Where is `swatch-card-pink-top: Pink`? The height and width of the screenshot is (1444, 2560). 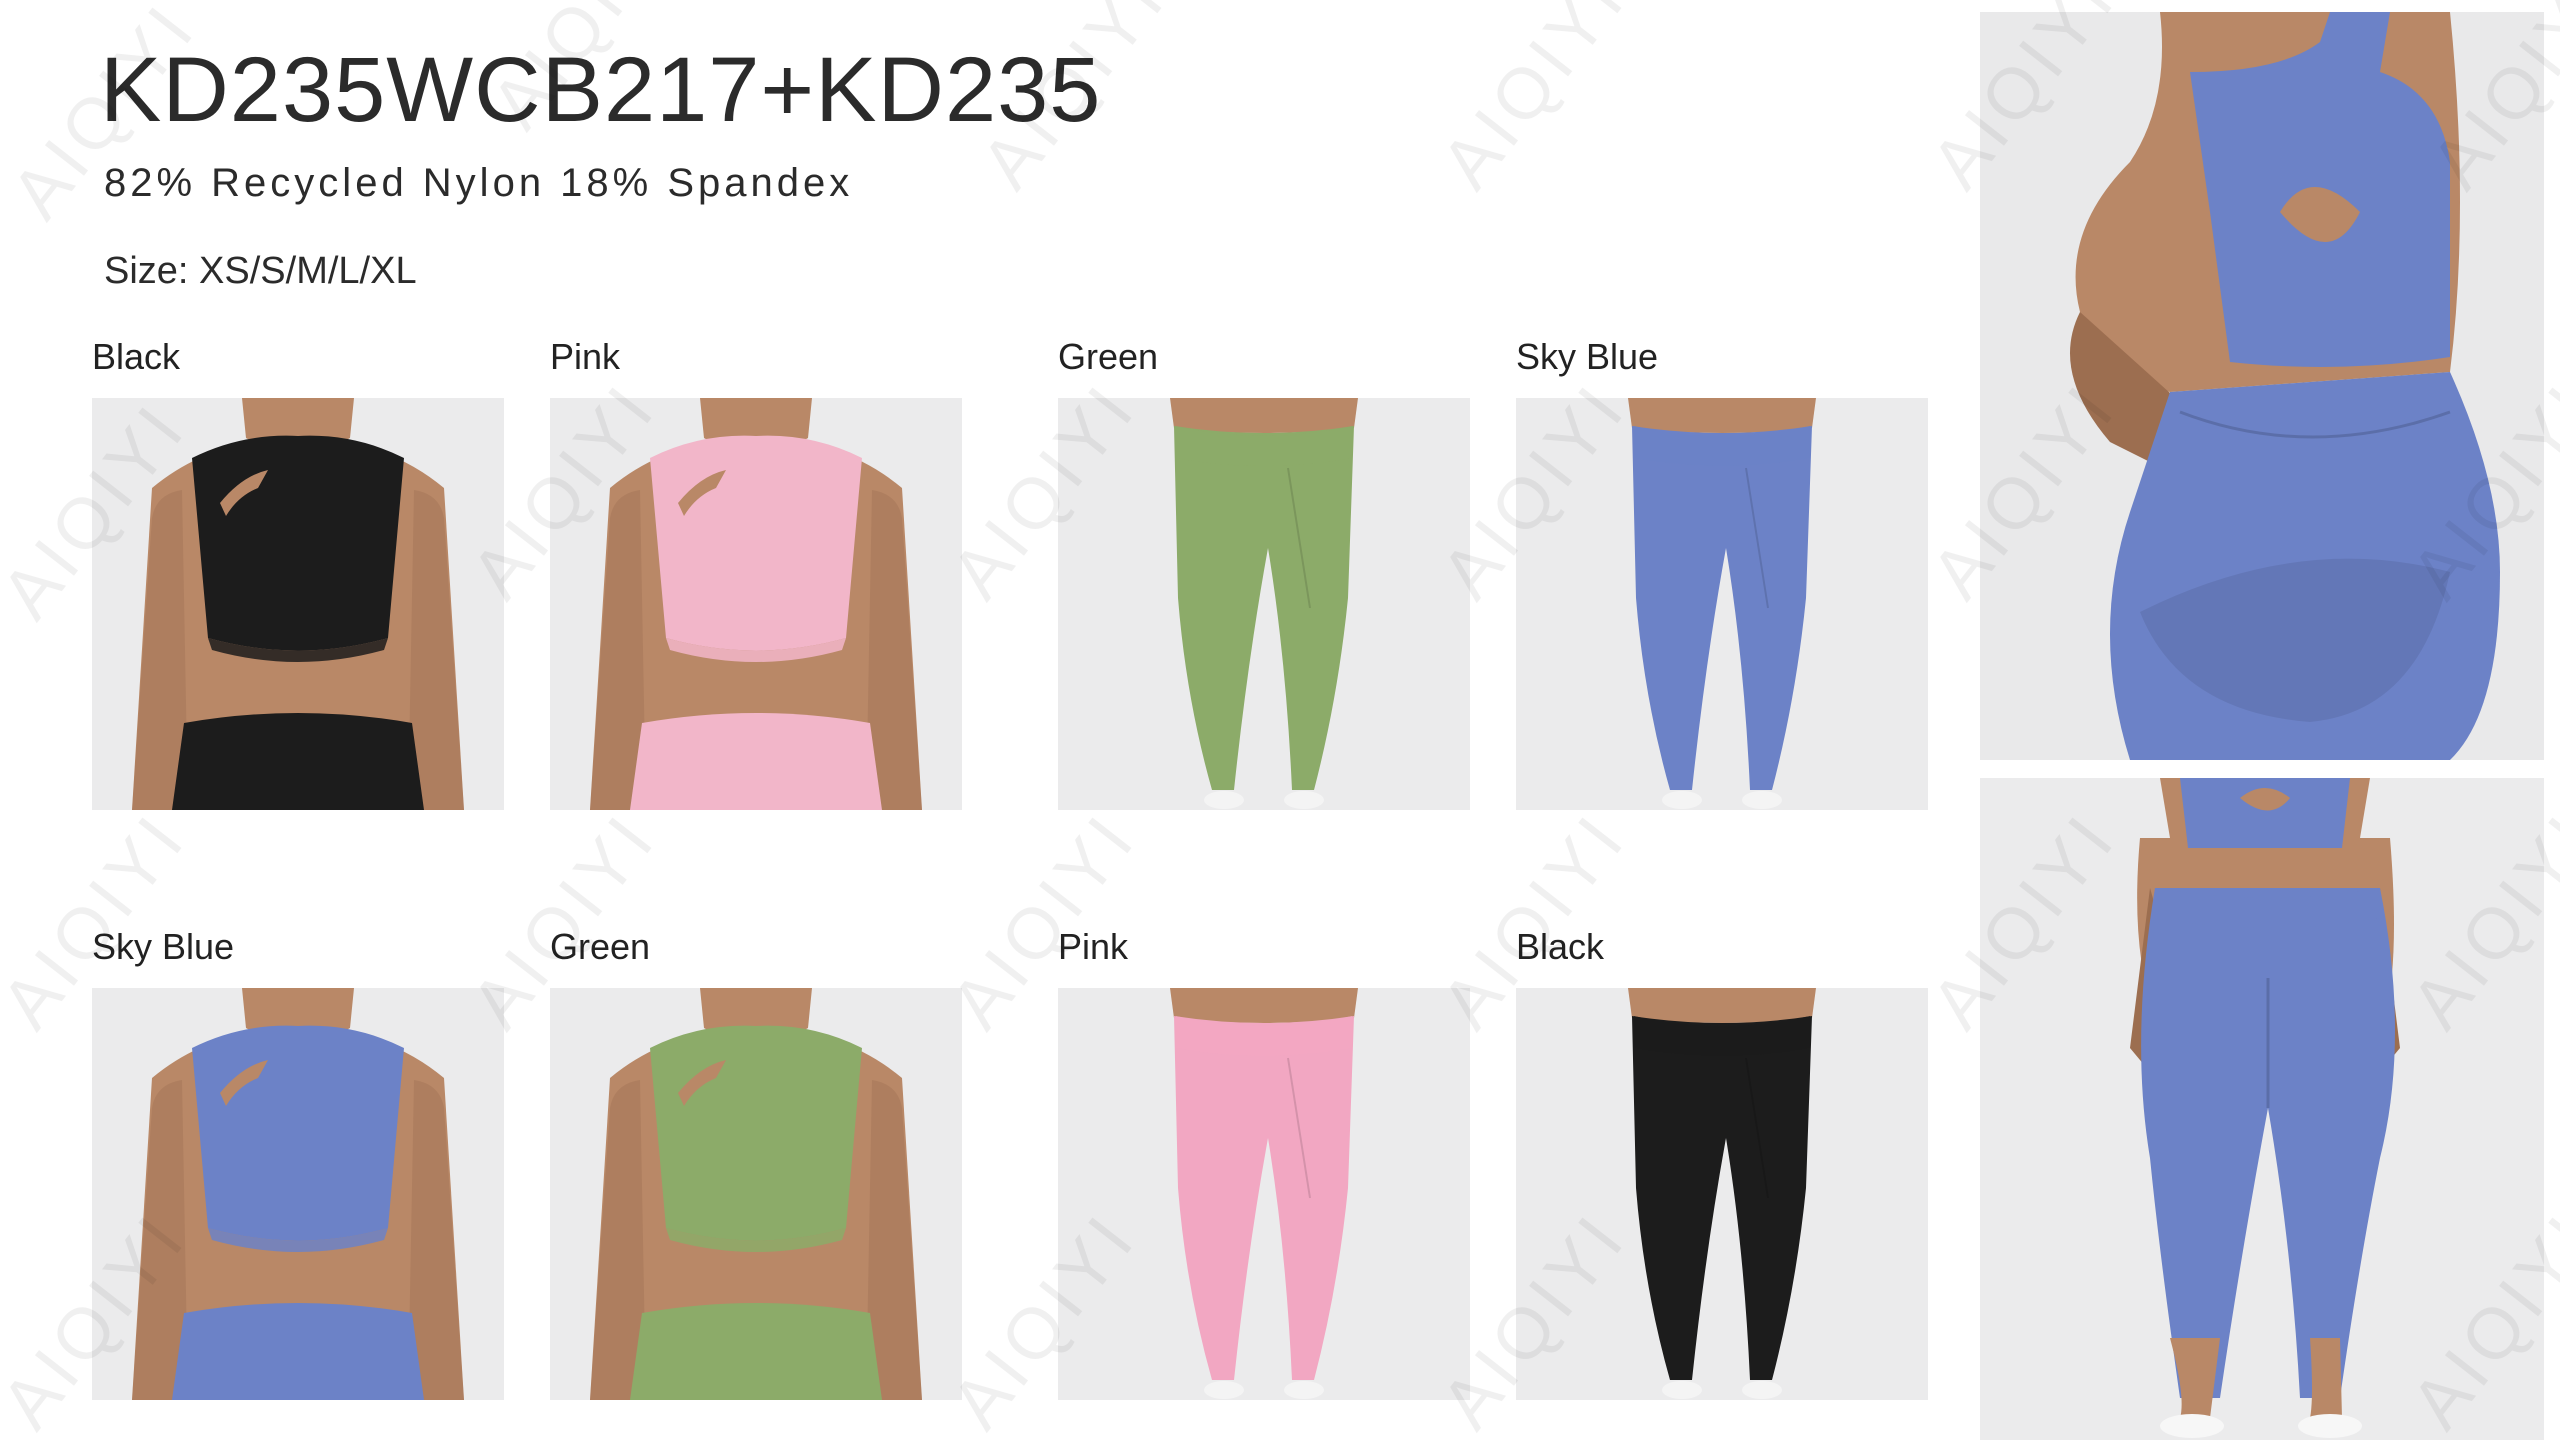 swatch-card-pink-top: Pink is located at coordinates (756, 573).